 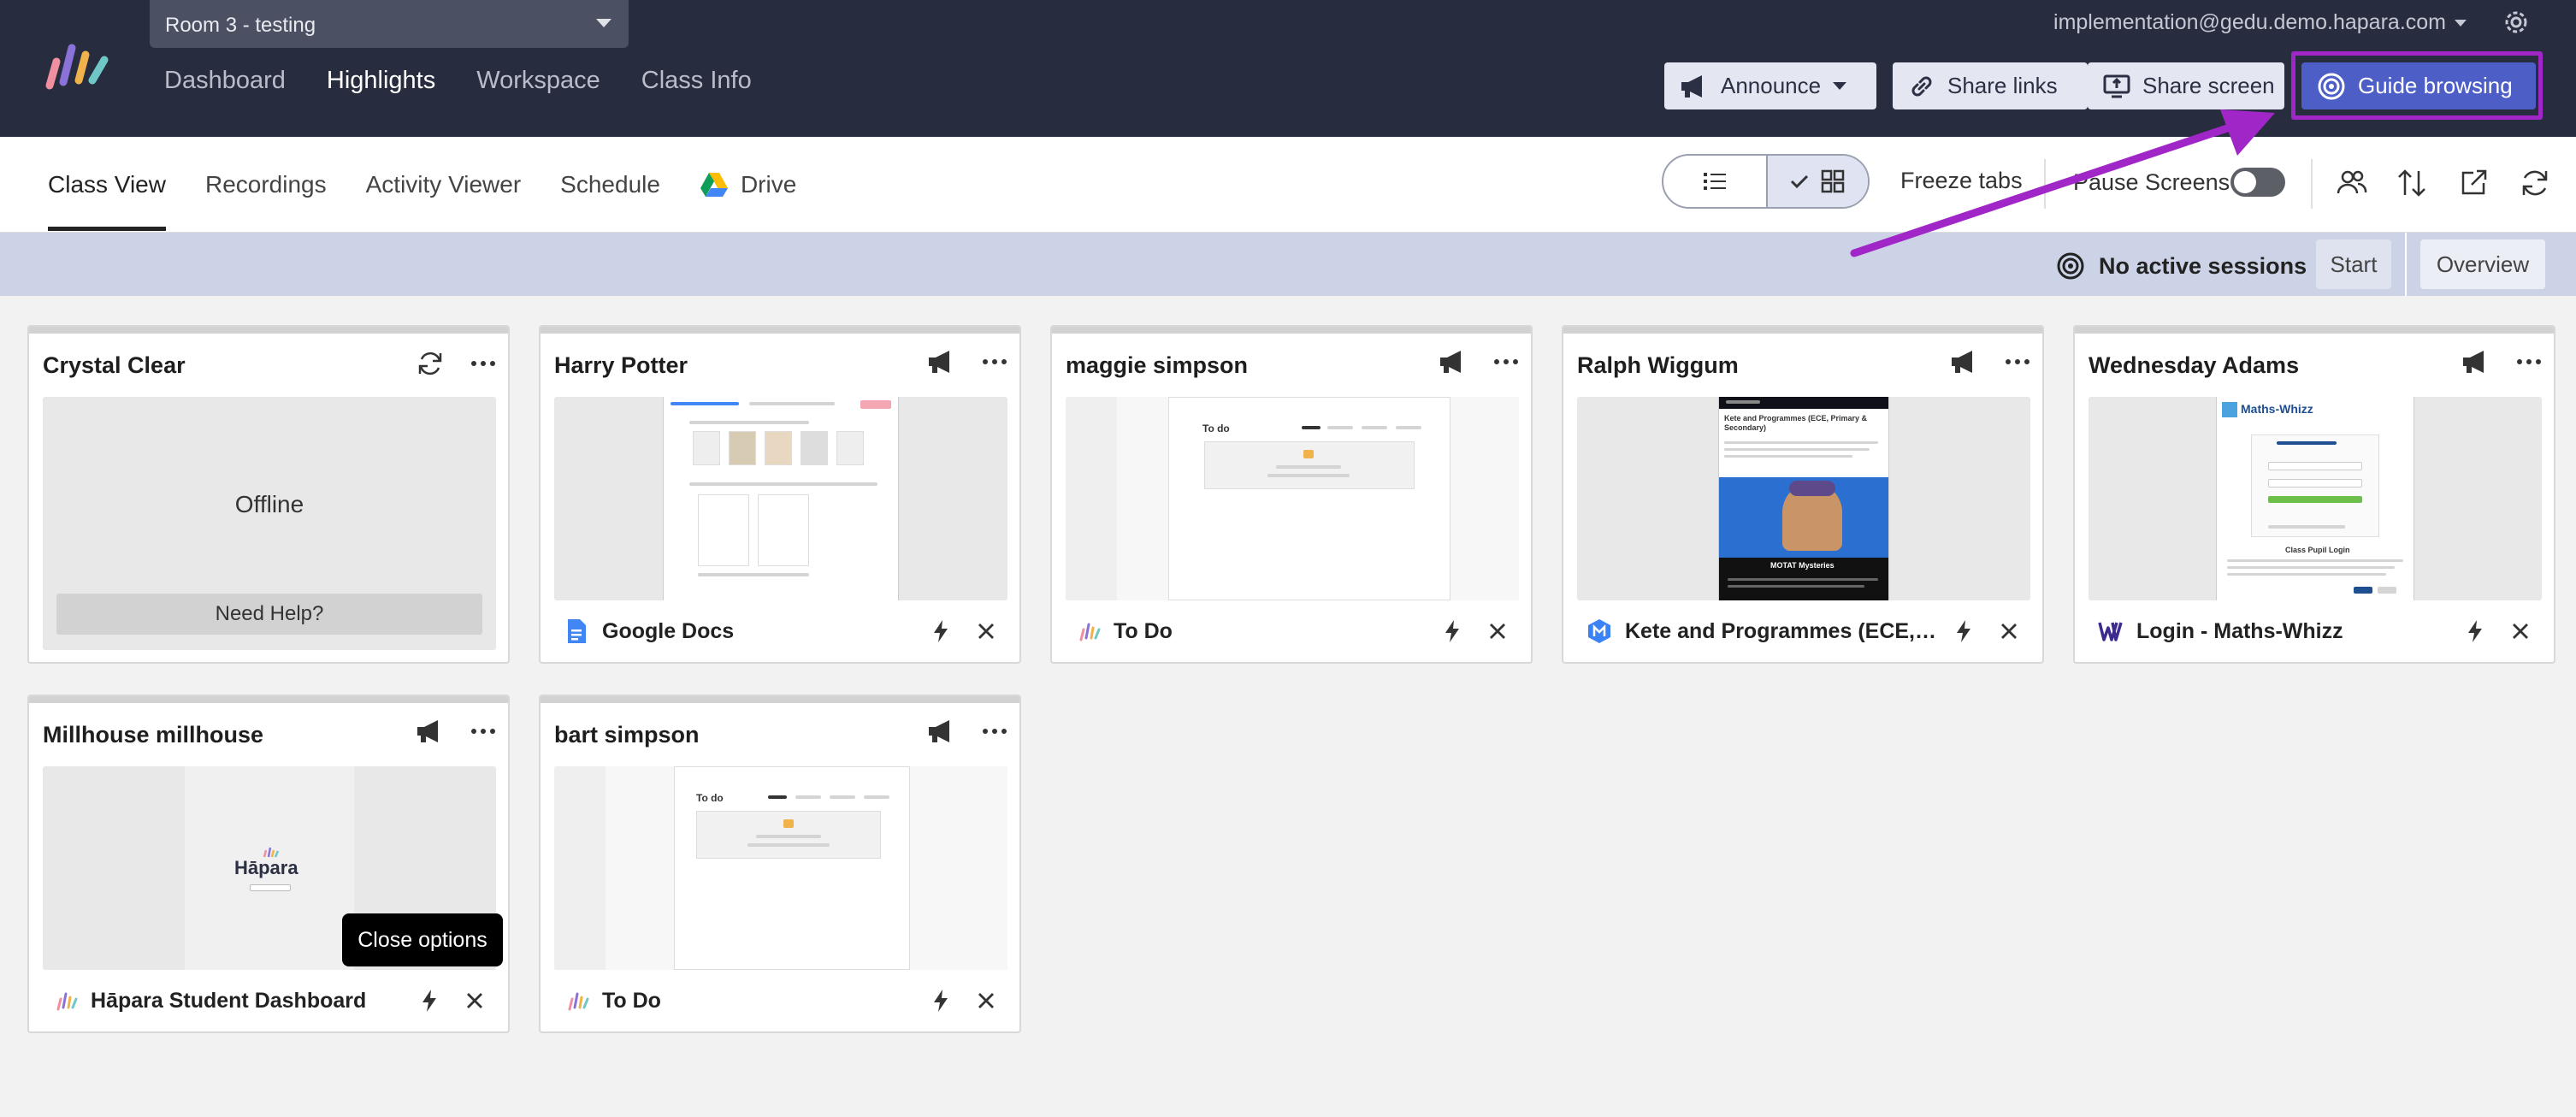 I want to click on start-session-button: Start, so click(x=2353, y=264).